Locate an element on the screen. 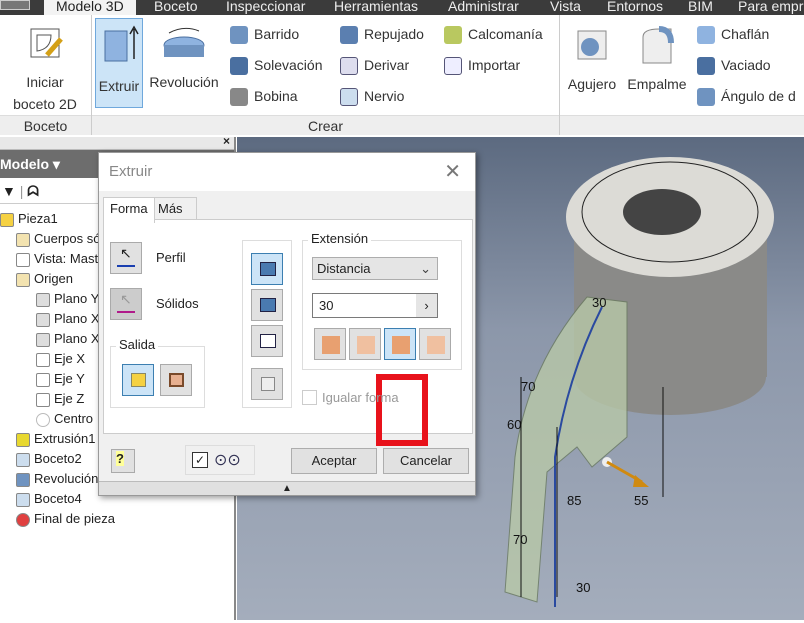  revolve-button: Revolución is located at coordinates (184, 58).